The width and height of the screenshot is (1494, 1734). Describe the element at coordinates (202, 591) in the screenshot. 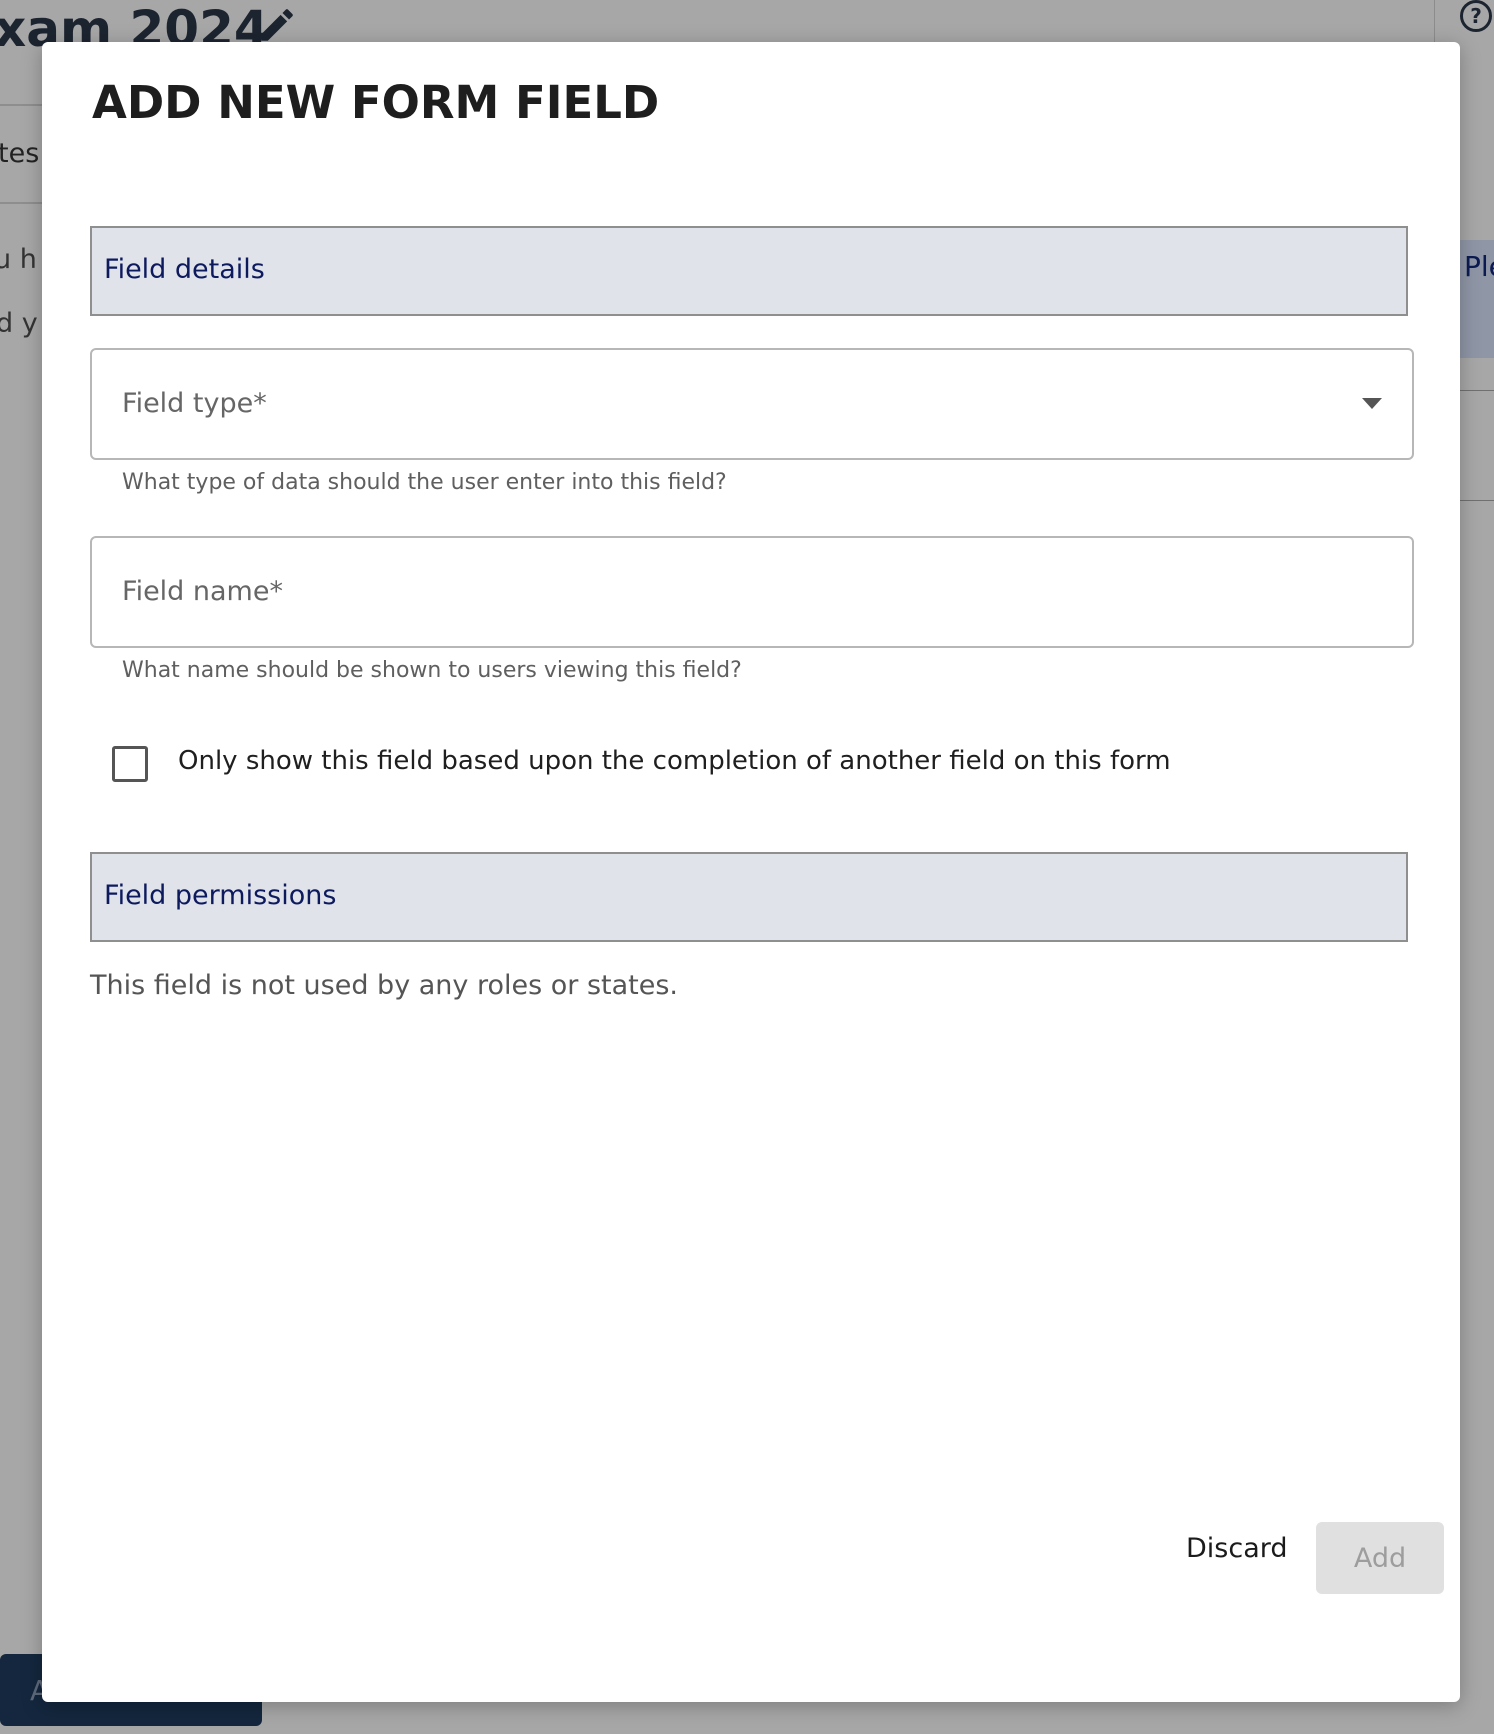

I see `field-name-label: Field name*` at that location.